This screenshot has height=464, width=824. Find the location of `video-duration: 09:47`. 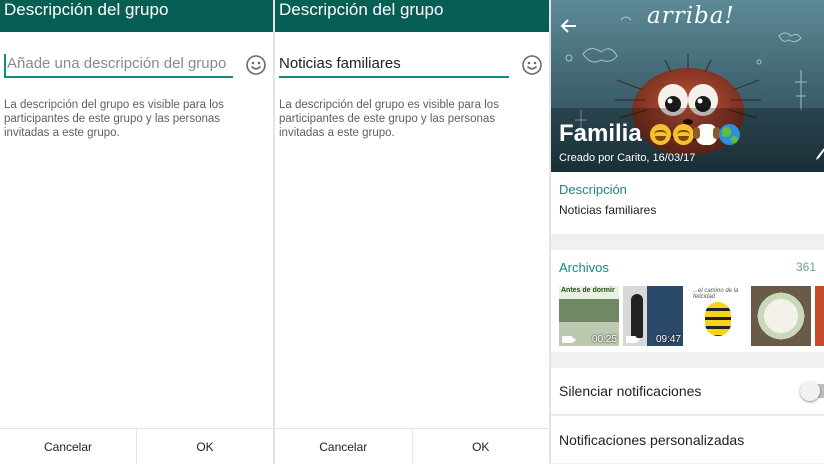

video-duration: 09:47 is located at coordinates (668, 339).